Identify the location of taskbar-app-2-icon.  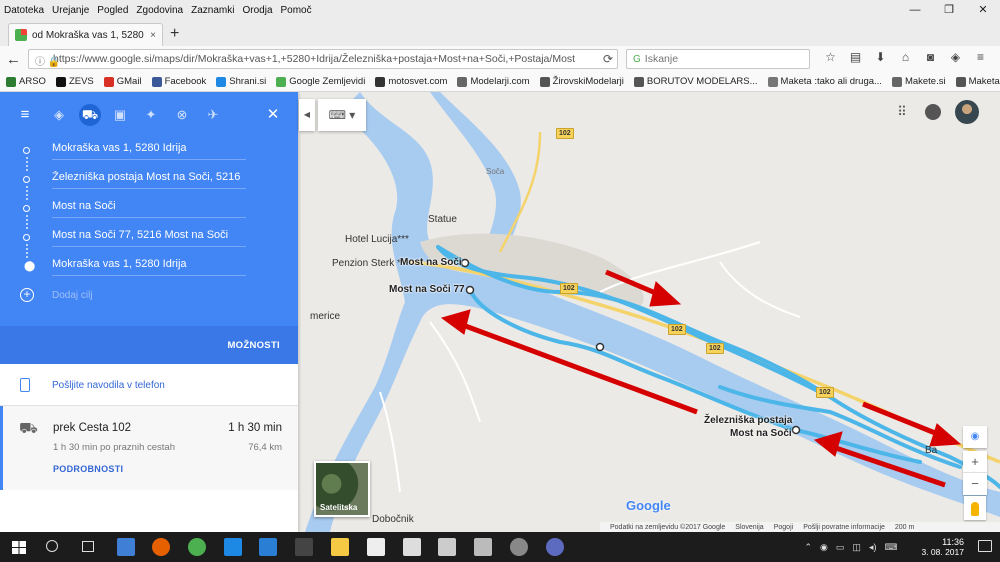
(268, 547).